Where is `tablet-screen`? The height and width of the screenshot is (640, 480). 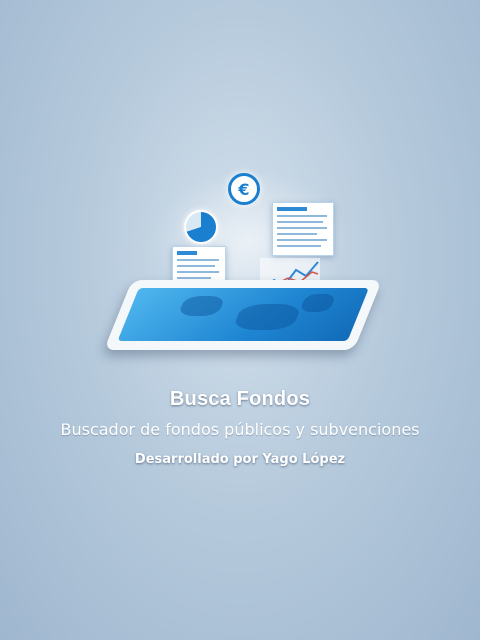 tablet-screen is located at coordinates (243, 314).